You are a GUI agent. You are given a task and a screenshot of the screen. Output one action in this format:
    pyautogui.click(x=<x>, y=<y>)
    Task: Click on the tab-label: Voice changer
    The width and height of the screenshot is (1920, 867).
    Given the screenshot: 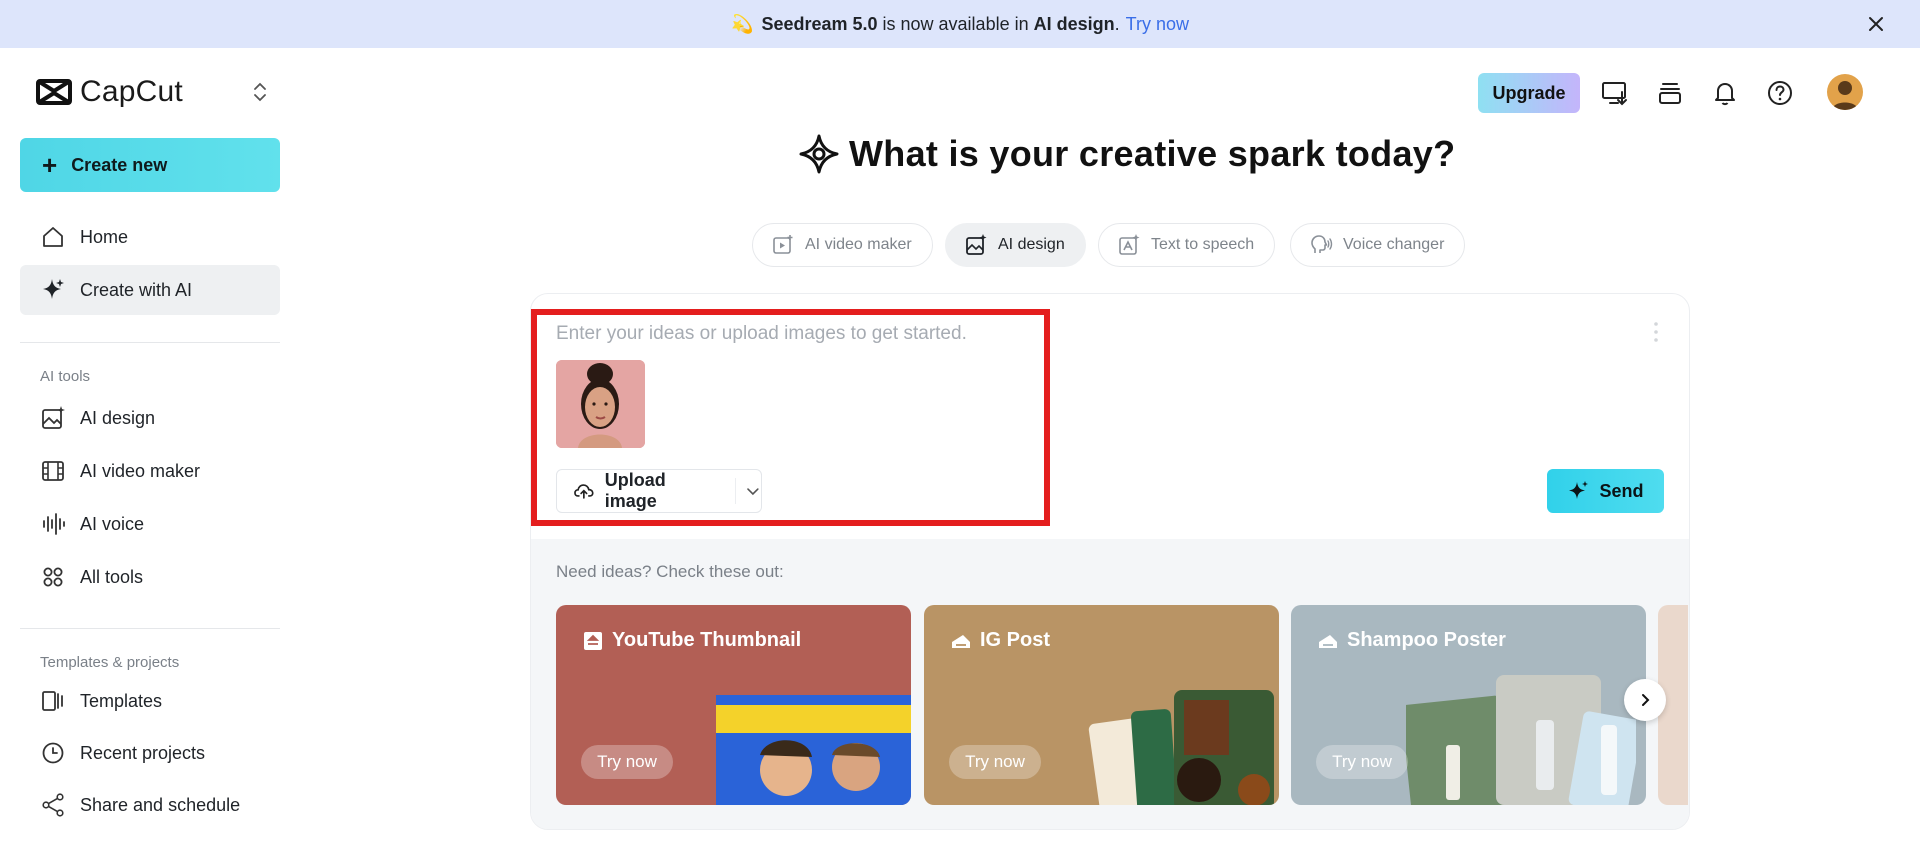 What is the action you would take?
    pyautogui.click(x=1394, y=244)
    